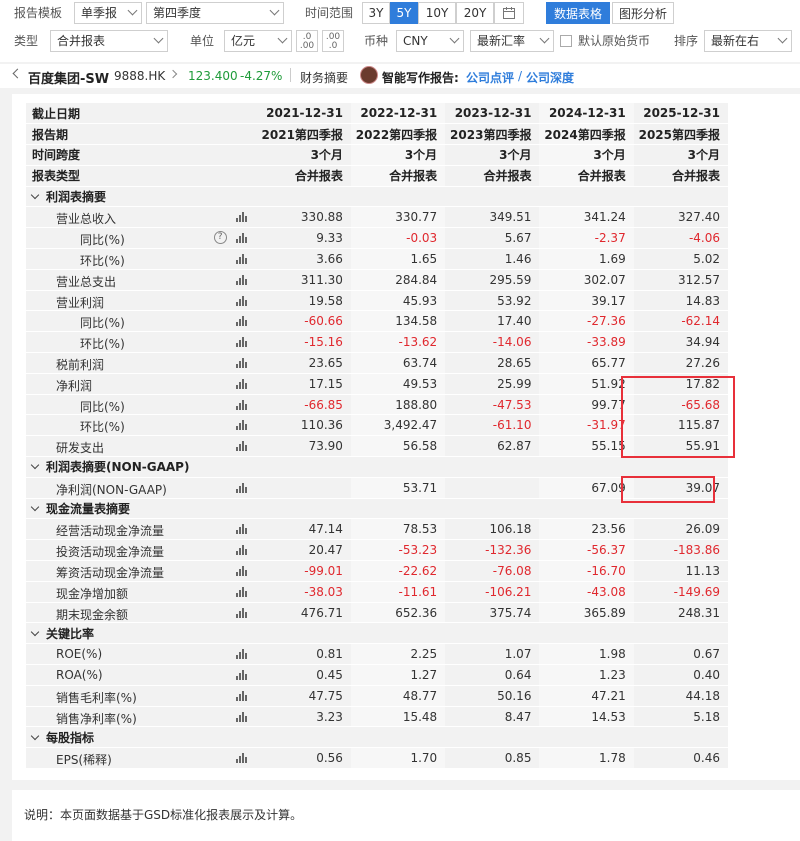 The height and width of the screenshot is (841, 800). Describe the element at coordinates (578, 13) in the screenshot. I see `tab-data-table: 数据表格` at that location.